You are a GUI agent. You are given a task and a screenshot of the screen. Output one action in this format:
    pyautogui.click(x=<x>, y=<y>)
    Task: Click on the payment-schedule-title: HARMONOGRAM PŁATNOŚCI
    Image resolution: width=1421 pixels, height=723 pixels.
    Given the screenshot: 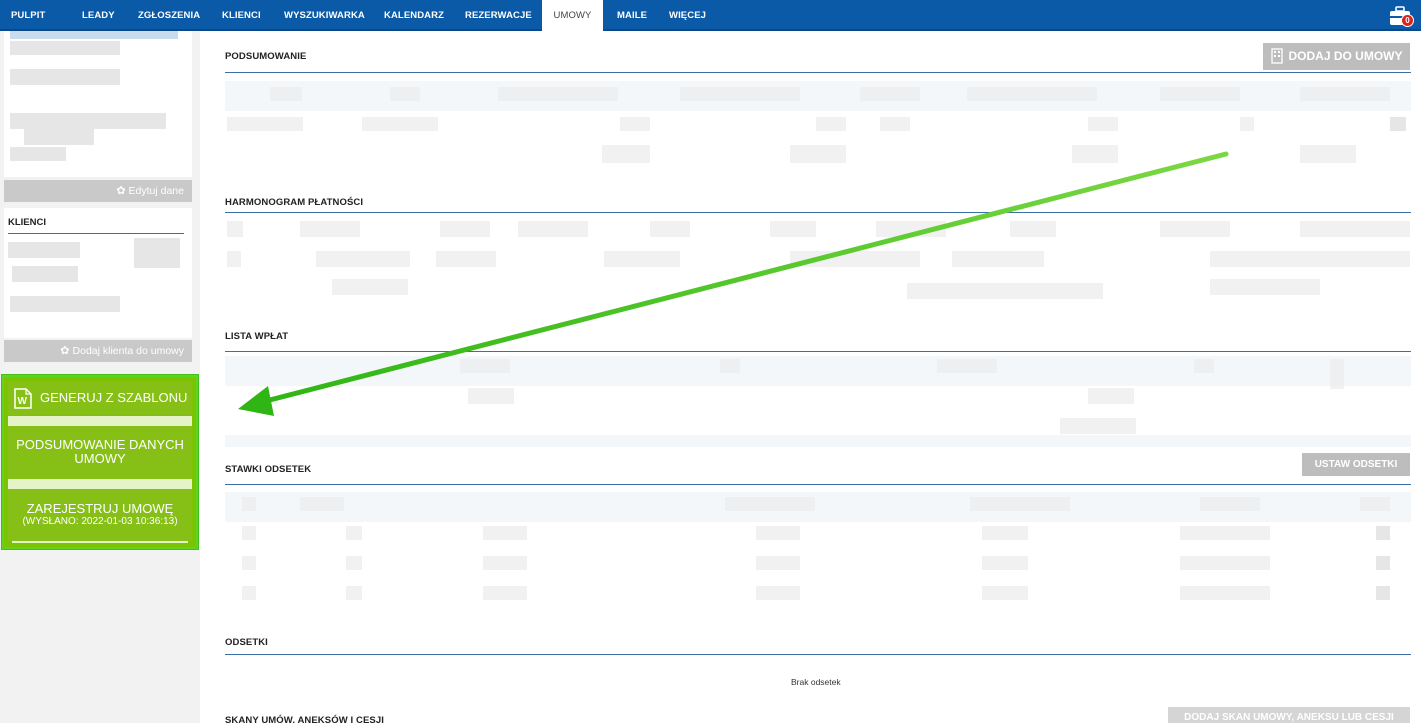 What is the action you would take?
    pyautogui.click(x=294, y=202)
    